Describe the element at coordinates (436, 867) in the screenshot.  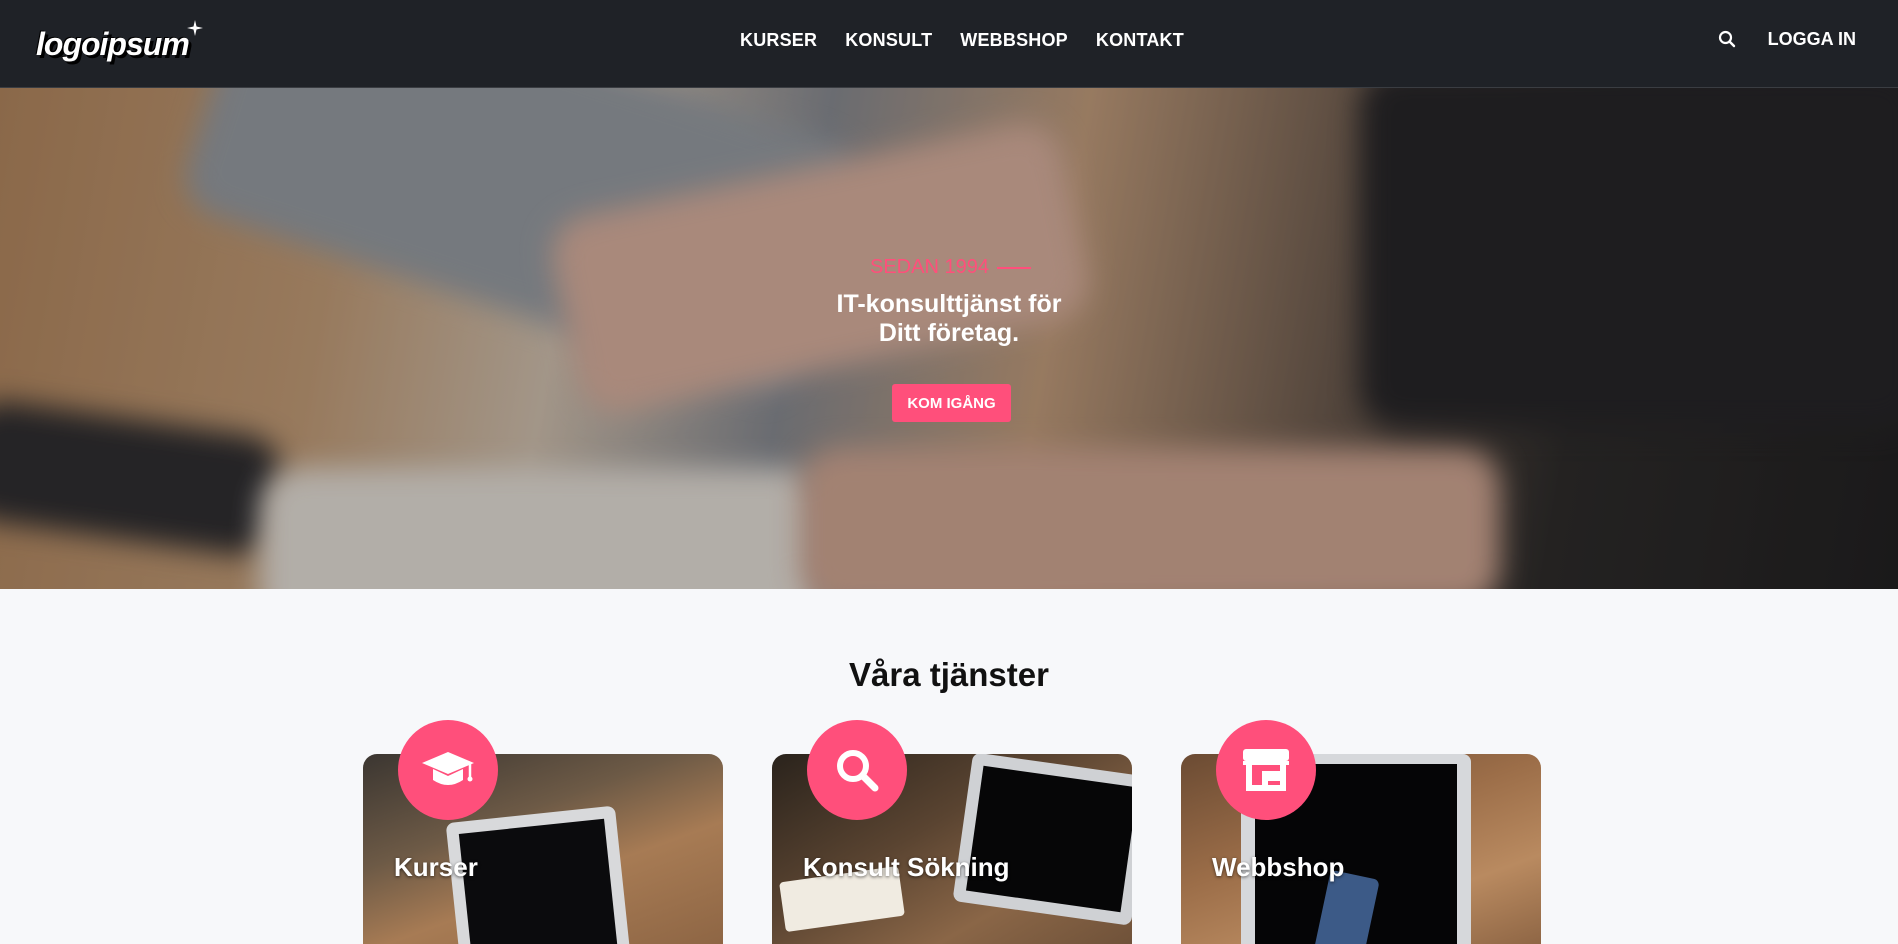
I see `card-title: Kurser` at that location.